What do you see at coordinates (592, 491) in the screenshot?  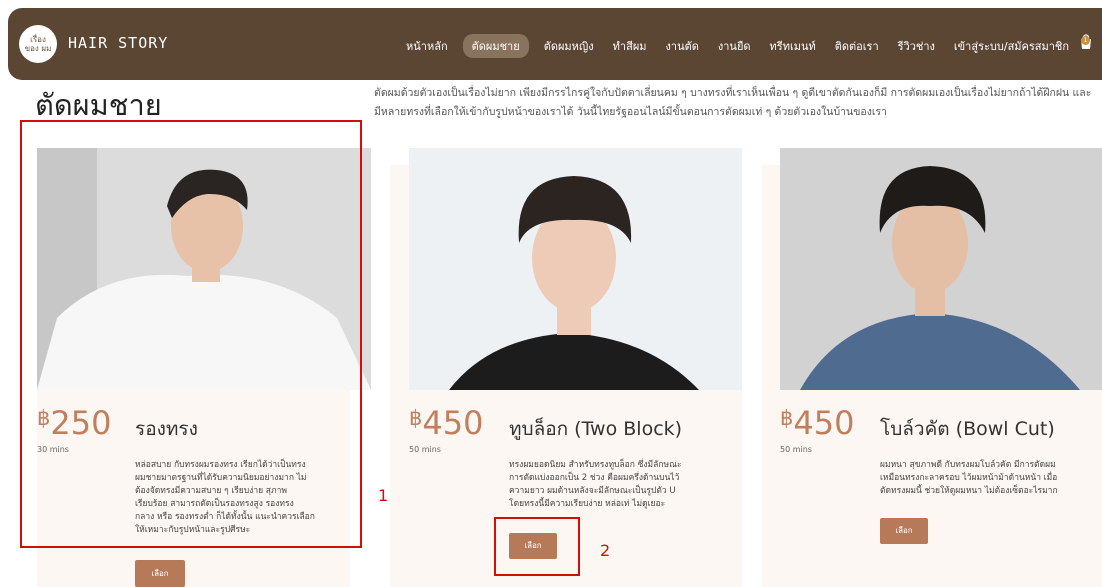 I see `desc-line: ความยาว ผมด้านหลังจะมีลักษณะเป็นรูปตัว U` at bounding box center [592, 491].